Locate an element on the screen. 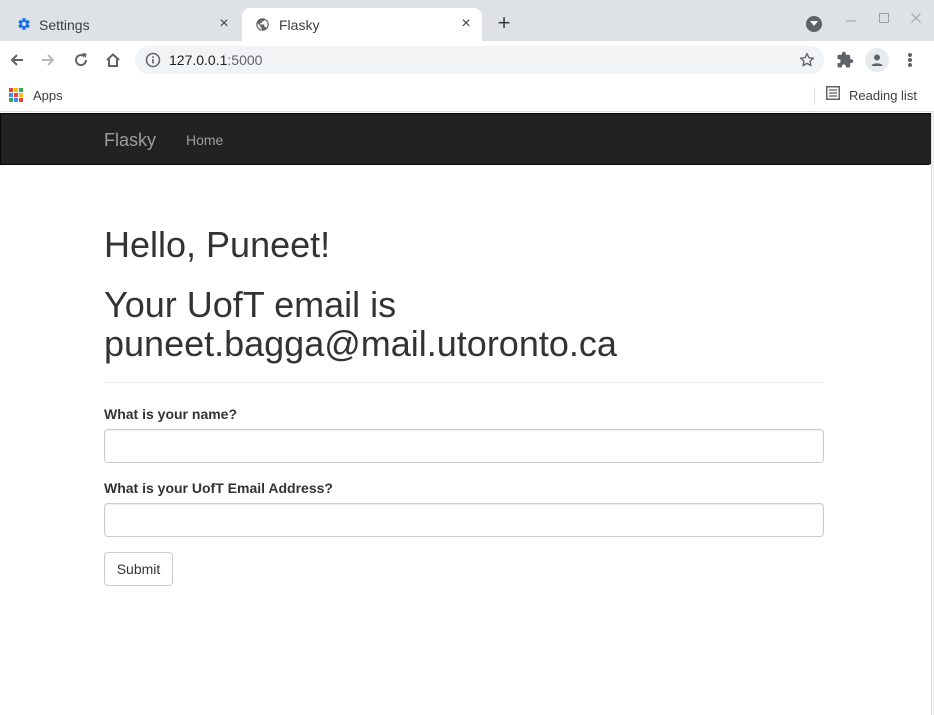  divider is located at coordinates (464, 382).